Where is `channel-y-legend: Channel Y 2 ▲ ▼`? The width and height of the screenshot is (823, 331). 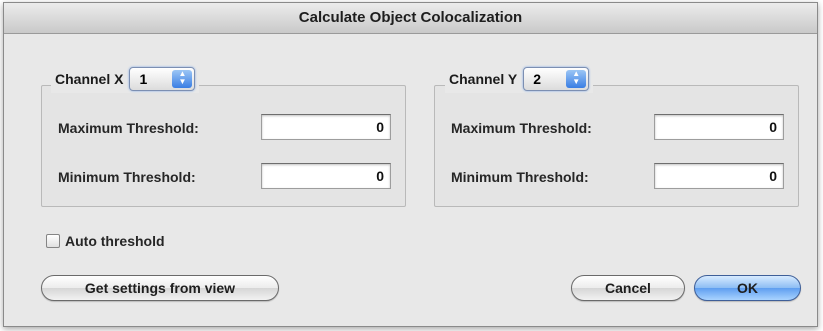 channel-y-legend: Channel Y 2 ▲ ▼ is located at coordinates (519, 79).